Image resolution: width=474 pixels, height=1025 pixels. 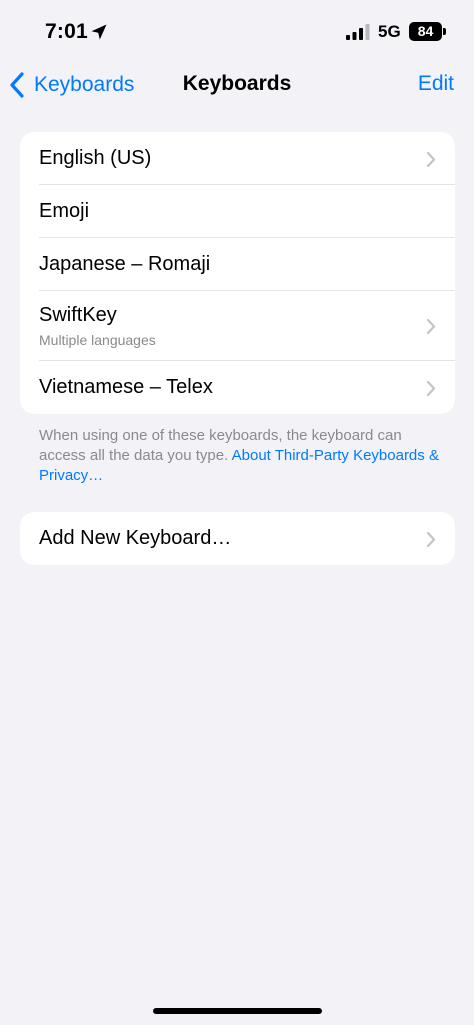 I want to click on keyboard-row-swiftkey: SwiftKey Multiple languages, so click(x=237, y=326).